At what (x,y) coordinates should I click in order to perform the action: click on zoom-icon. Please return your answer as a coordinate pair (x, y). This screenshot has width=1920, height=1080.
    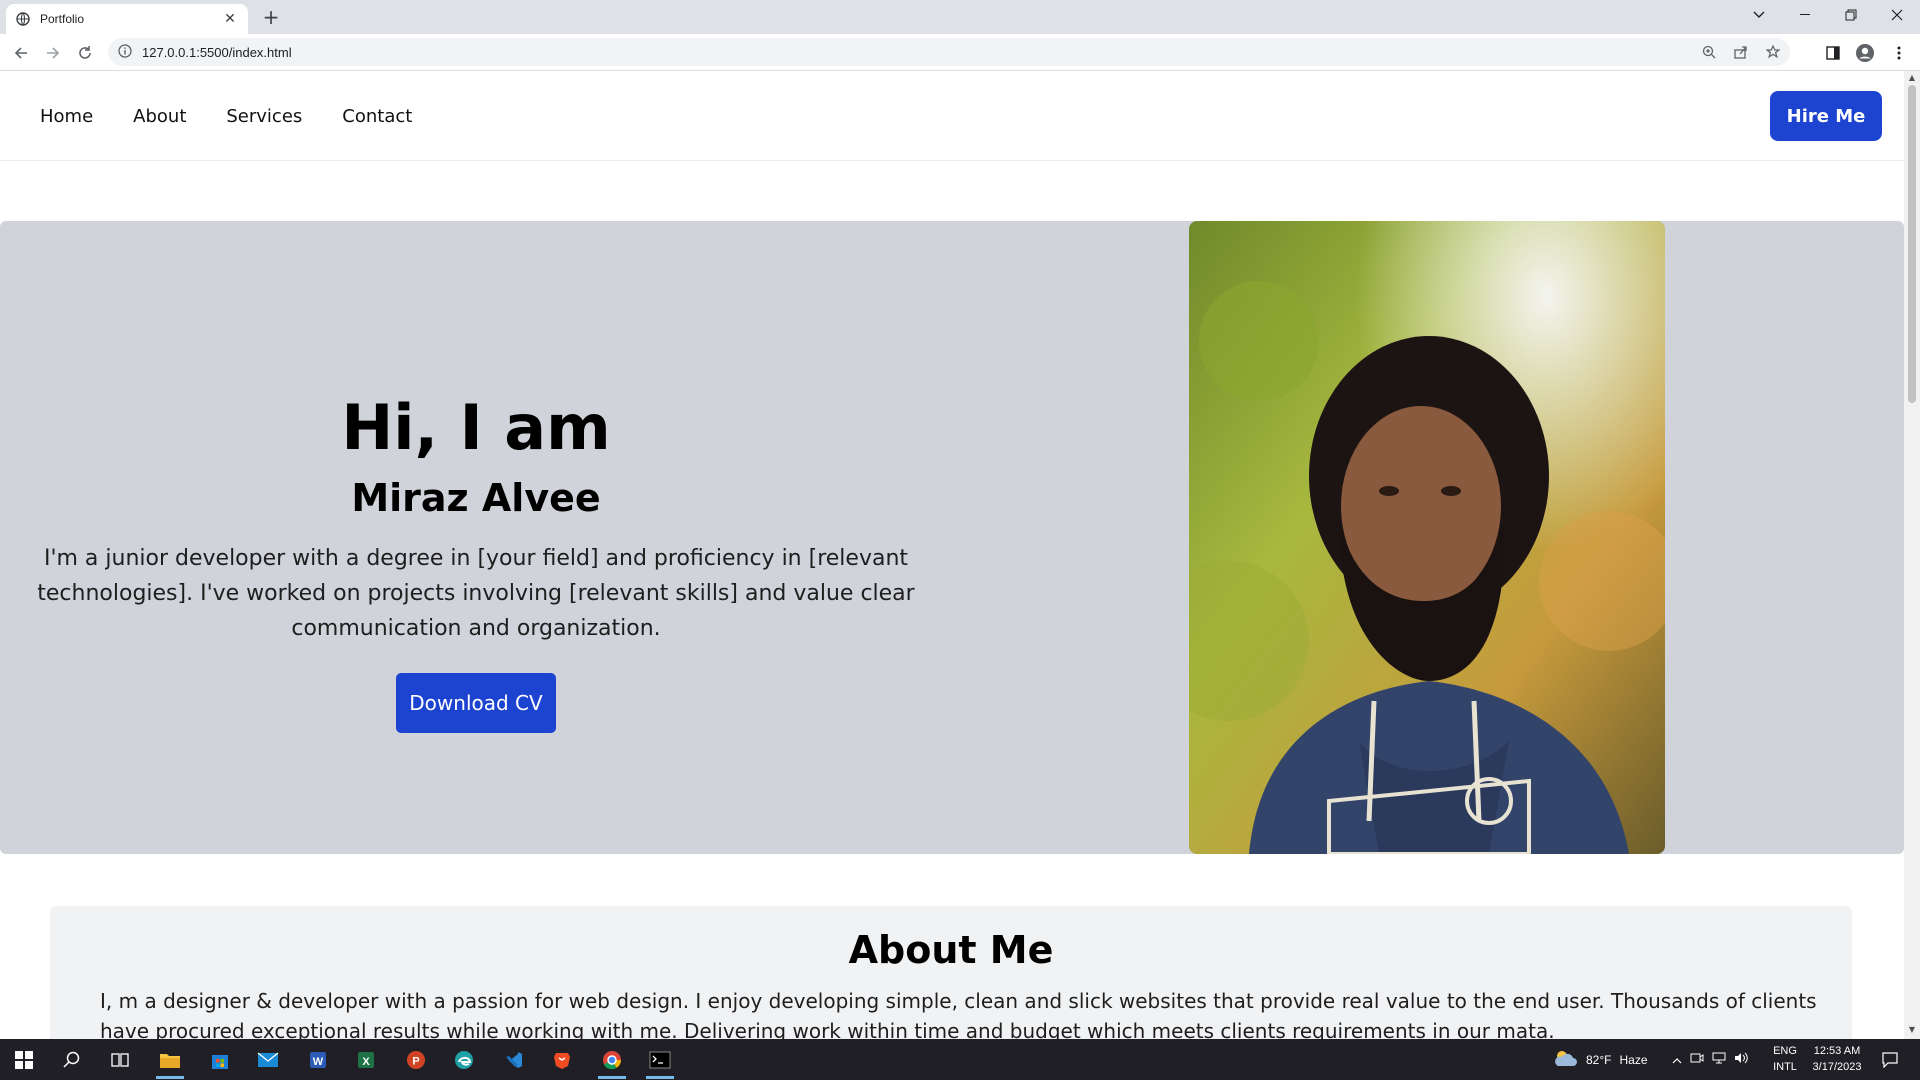
    Looking at the image, I should click on (1709, 52).